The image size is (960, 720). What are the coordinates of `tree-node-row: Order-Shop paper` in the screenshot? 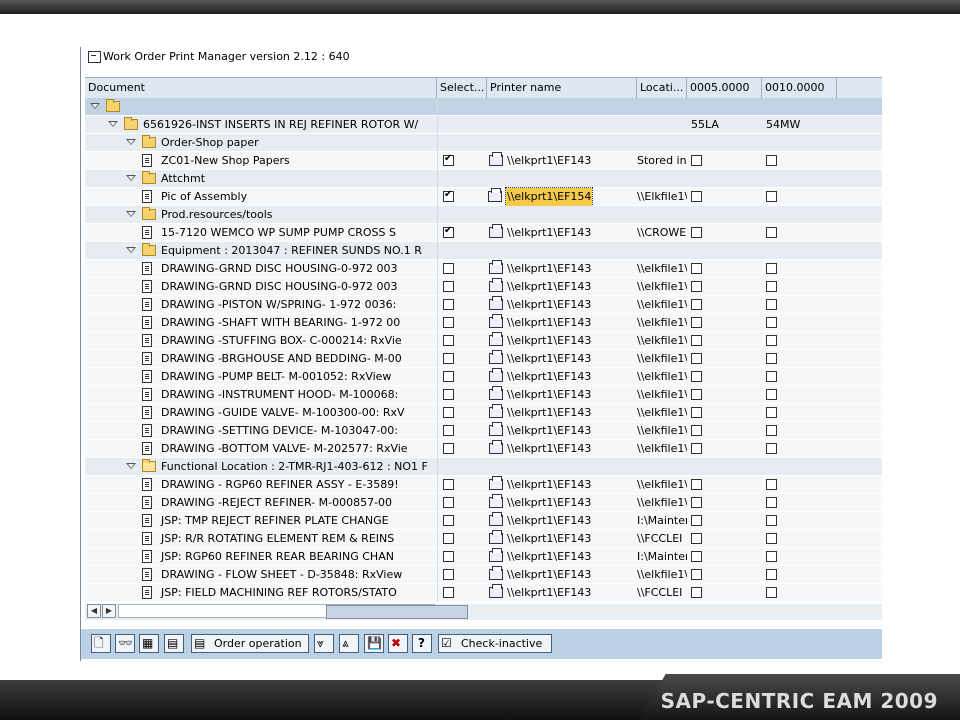 It's located at (483, 143).